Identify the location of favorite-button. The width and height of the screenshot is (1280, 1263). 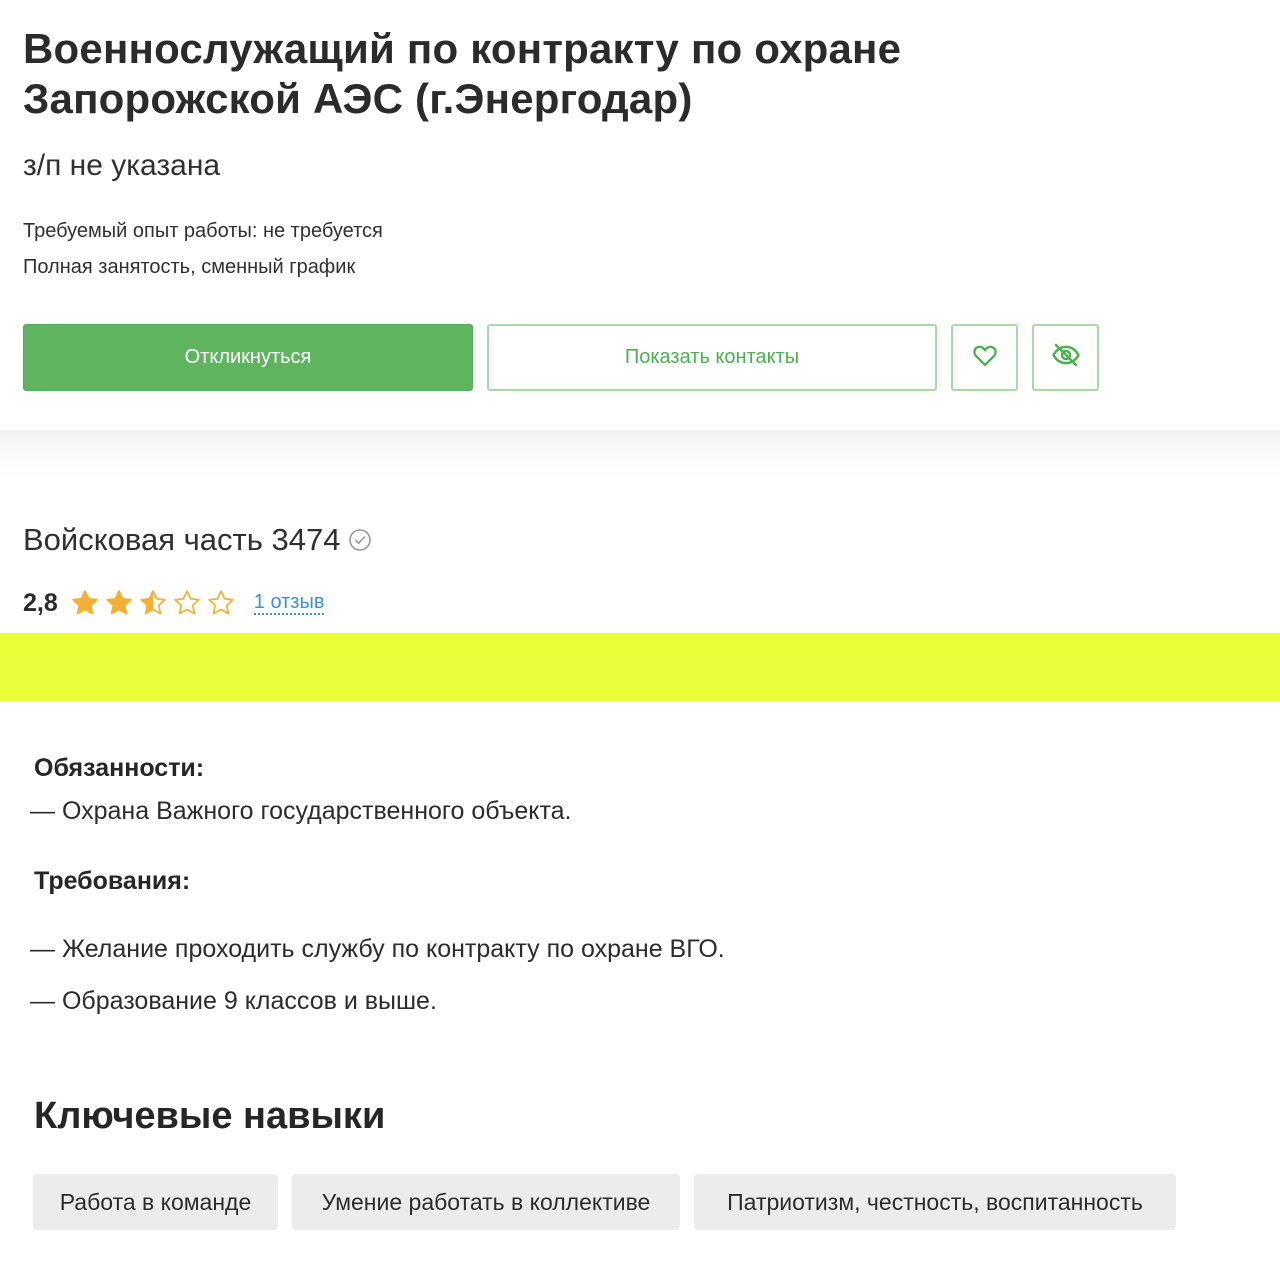
(984, 357).